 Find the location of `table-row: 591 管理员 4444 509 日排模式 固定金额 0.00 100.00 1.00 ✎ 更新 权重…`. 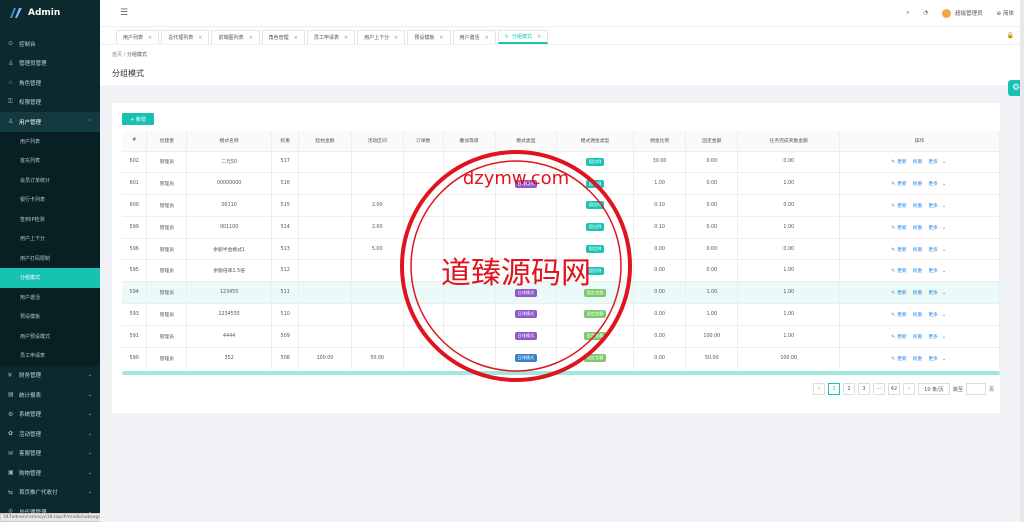

table-row: 591 管理员 4444 509 日排模式 固定金额 0.00 100.00 1.00 ✎ 更新 权重… is located at coordinates (561, 336).